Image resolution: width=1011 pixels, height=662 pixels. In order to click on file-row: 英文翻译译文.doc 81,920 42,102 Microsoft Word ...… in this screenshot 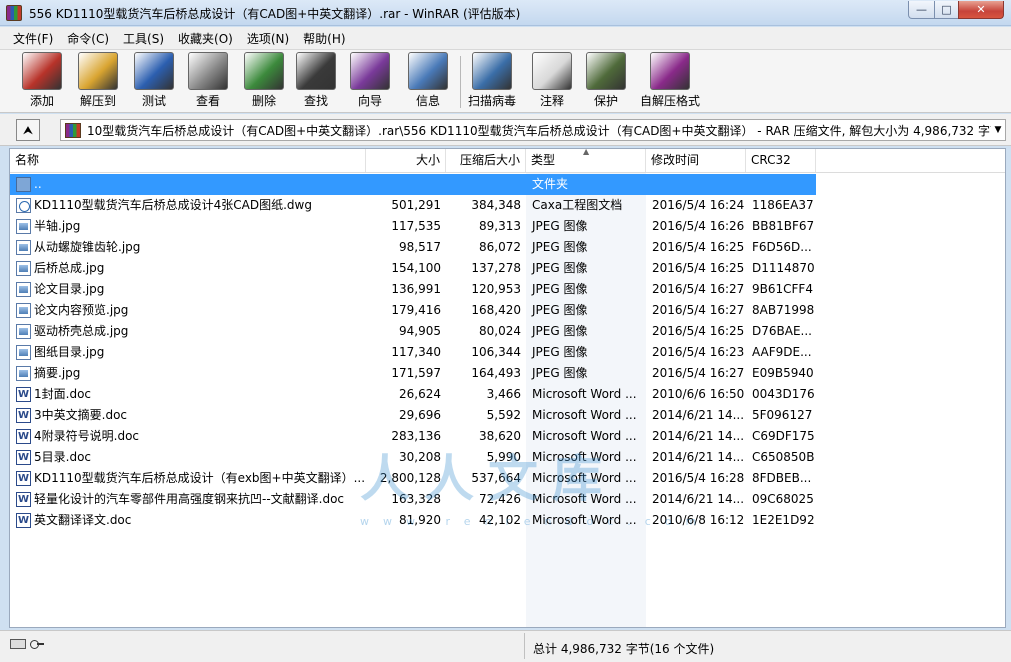, I will do `click(507, 520)`.